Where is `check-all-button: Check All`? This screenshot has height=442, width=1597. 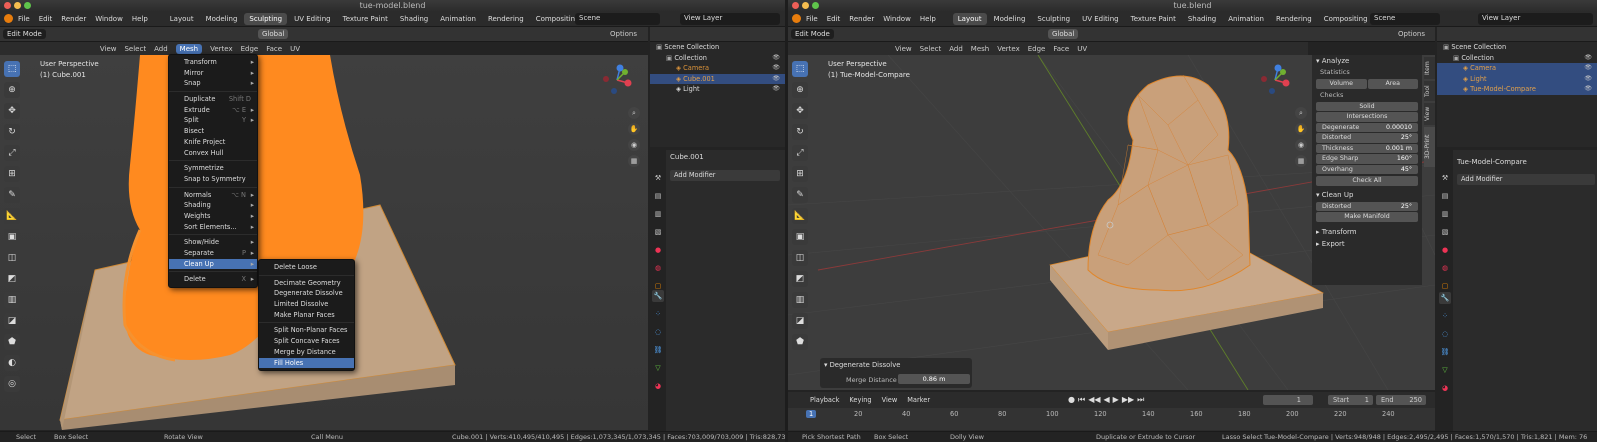
check-all-button: Check All is located at coordinates (1367, 181).